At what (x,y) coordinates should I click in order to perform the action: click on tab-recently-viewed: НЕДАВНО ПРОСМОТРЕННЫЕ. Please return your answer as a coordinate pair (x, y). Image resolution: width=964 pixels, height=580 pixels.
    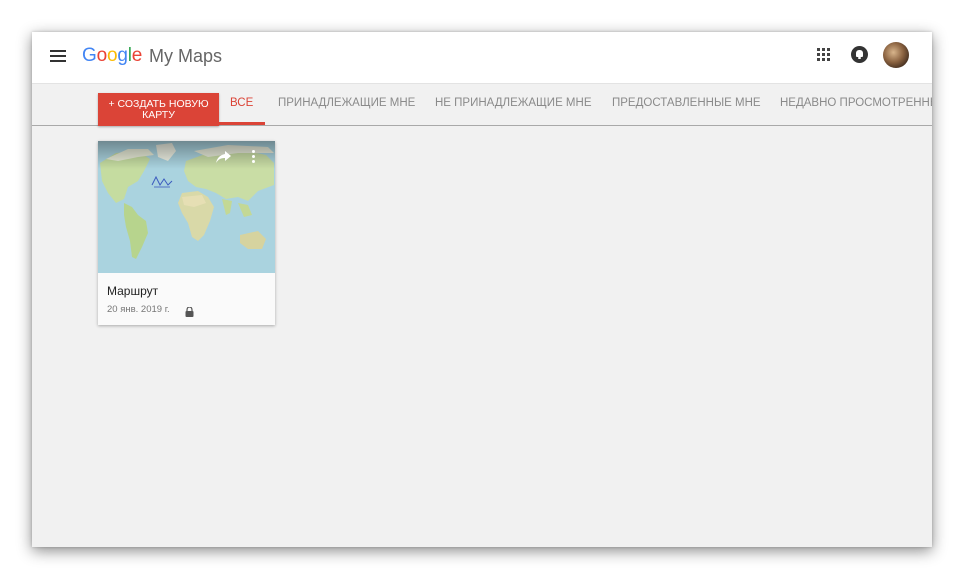
    Looking at the image, I should click on (856, 103).